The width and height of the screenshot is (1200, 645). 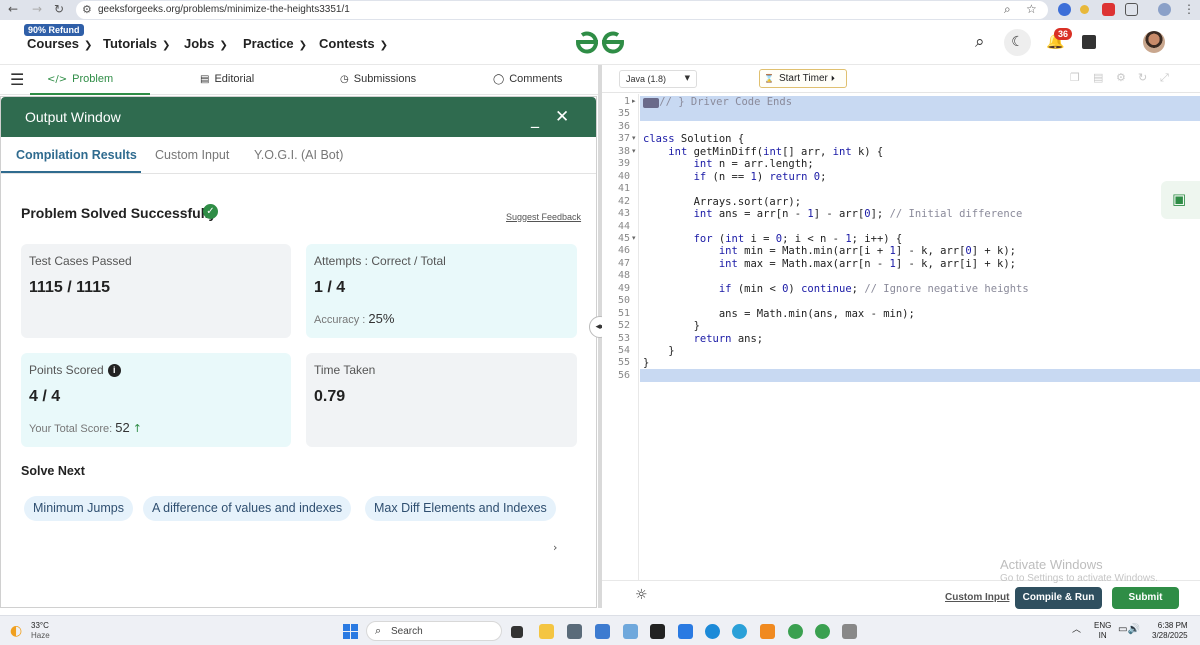 I want to click on check-circle-icon: ✓, so click(x=210, y=211).